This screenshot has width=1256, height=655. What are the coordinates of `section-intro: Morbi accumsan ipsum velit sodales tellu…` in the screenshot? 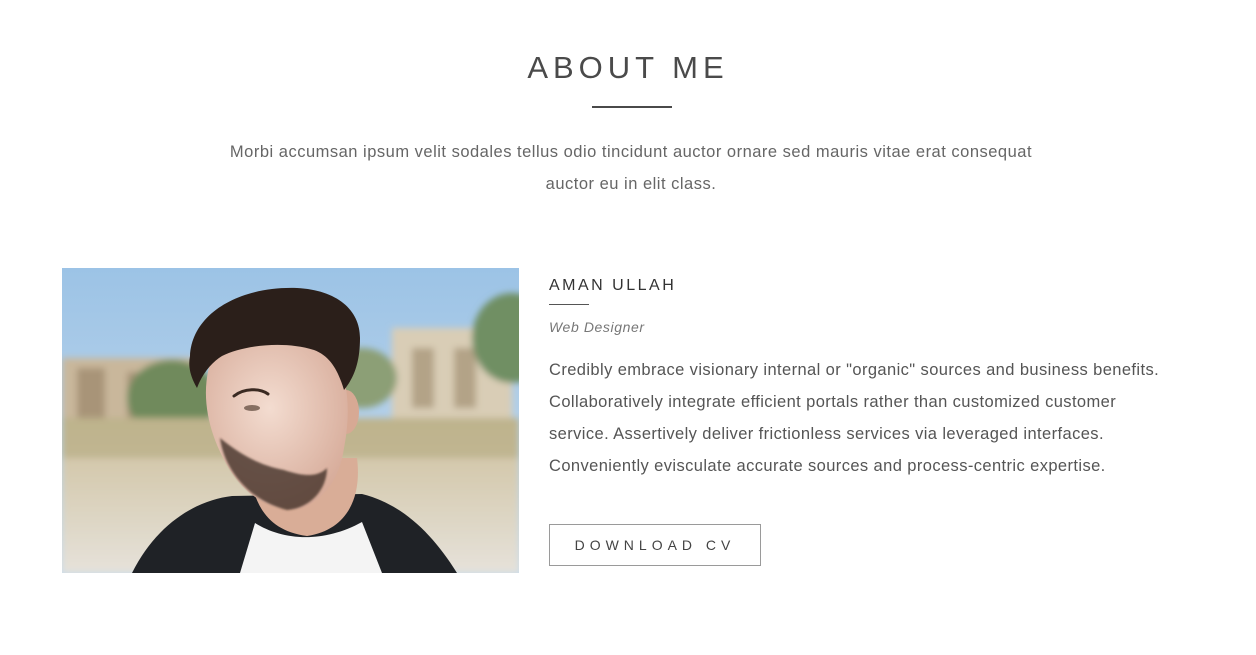 It's located at (631, 168).